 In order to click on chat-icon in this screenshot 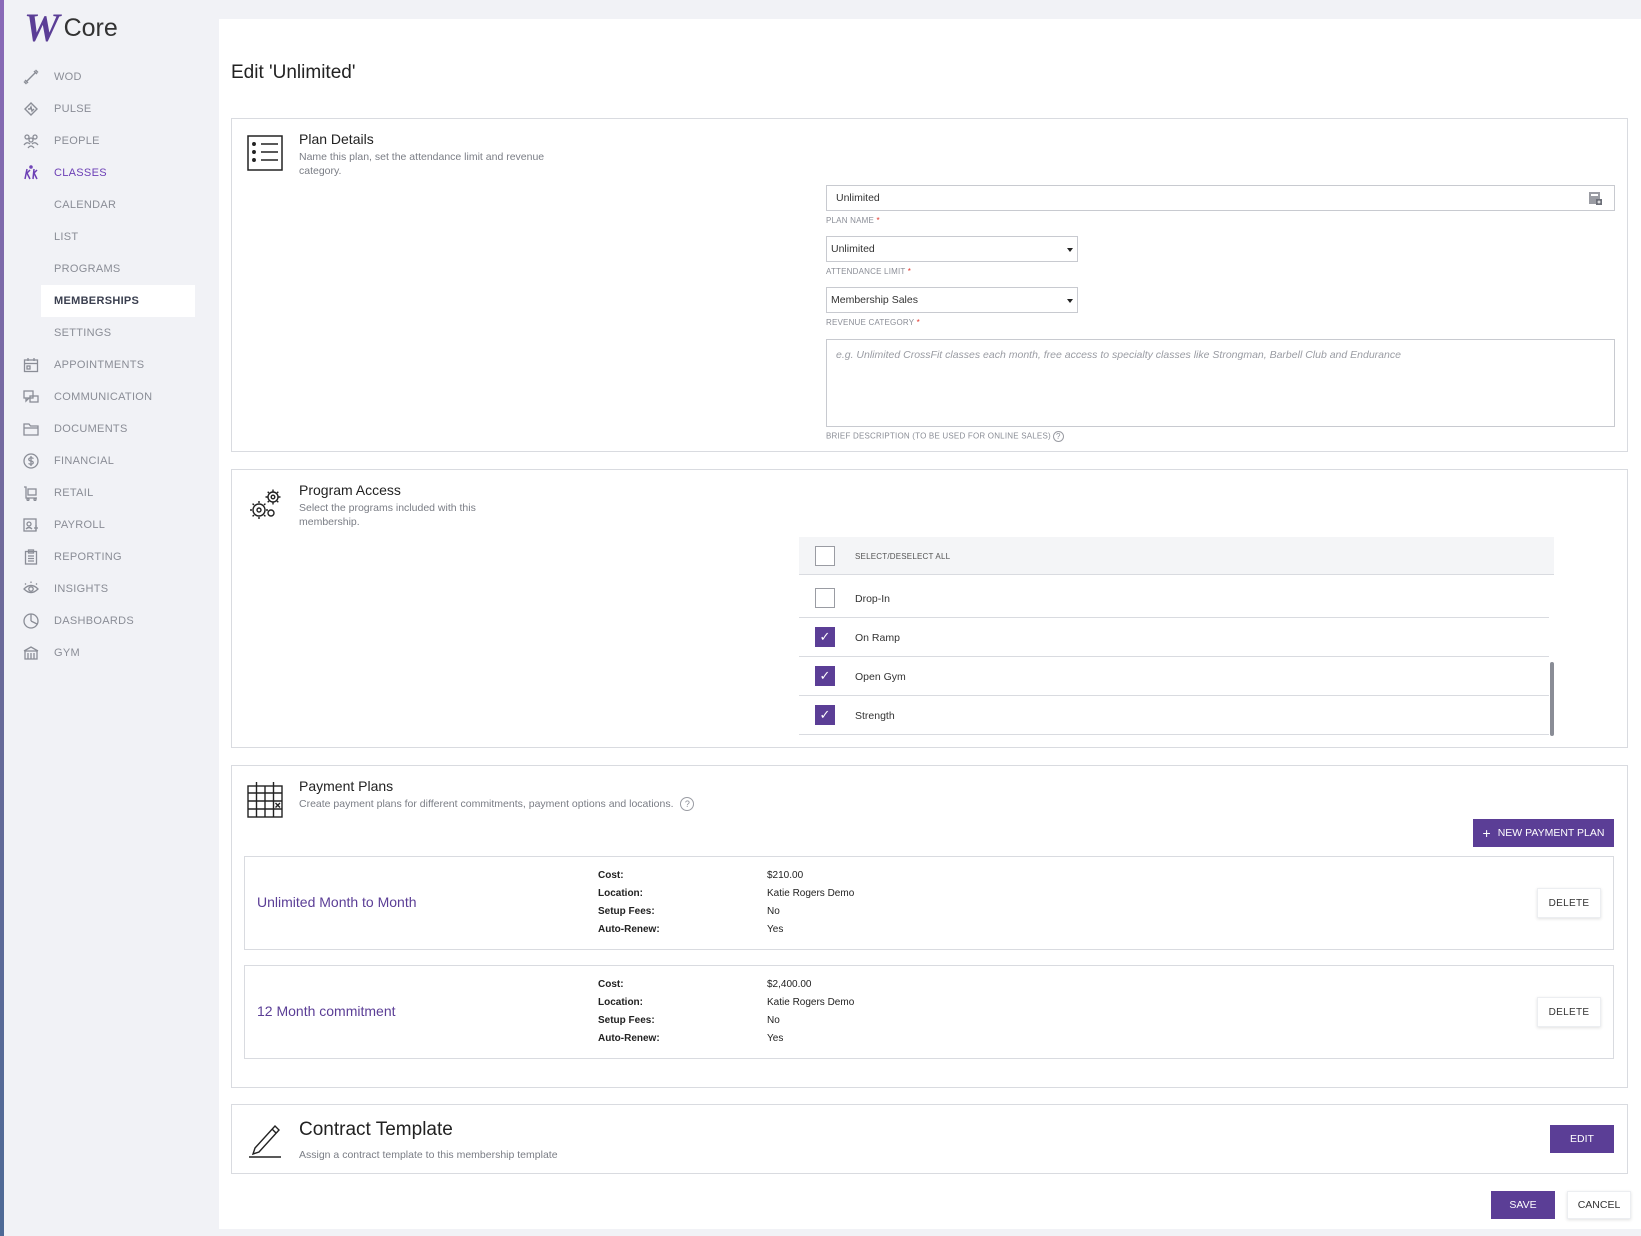, I will do `click(31, 397)`.